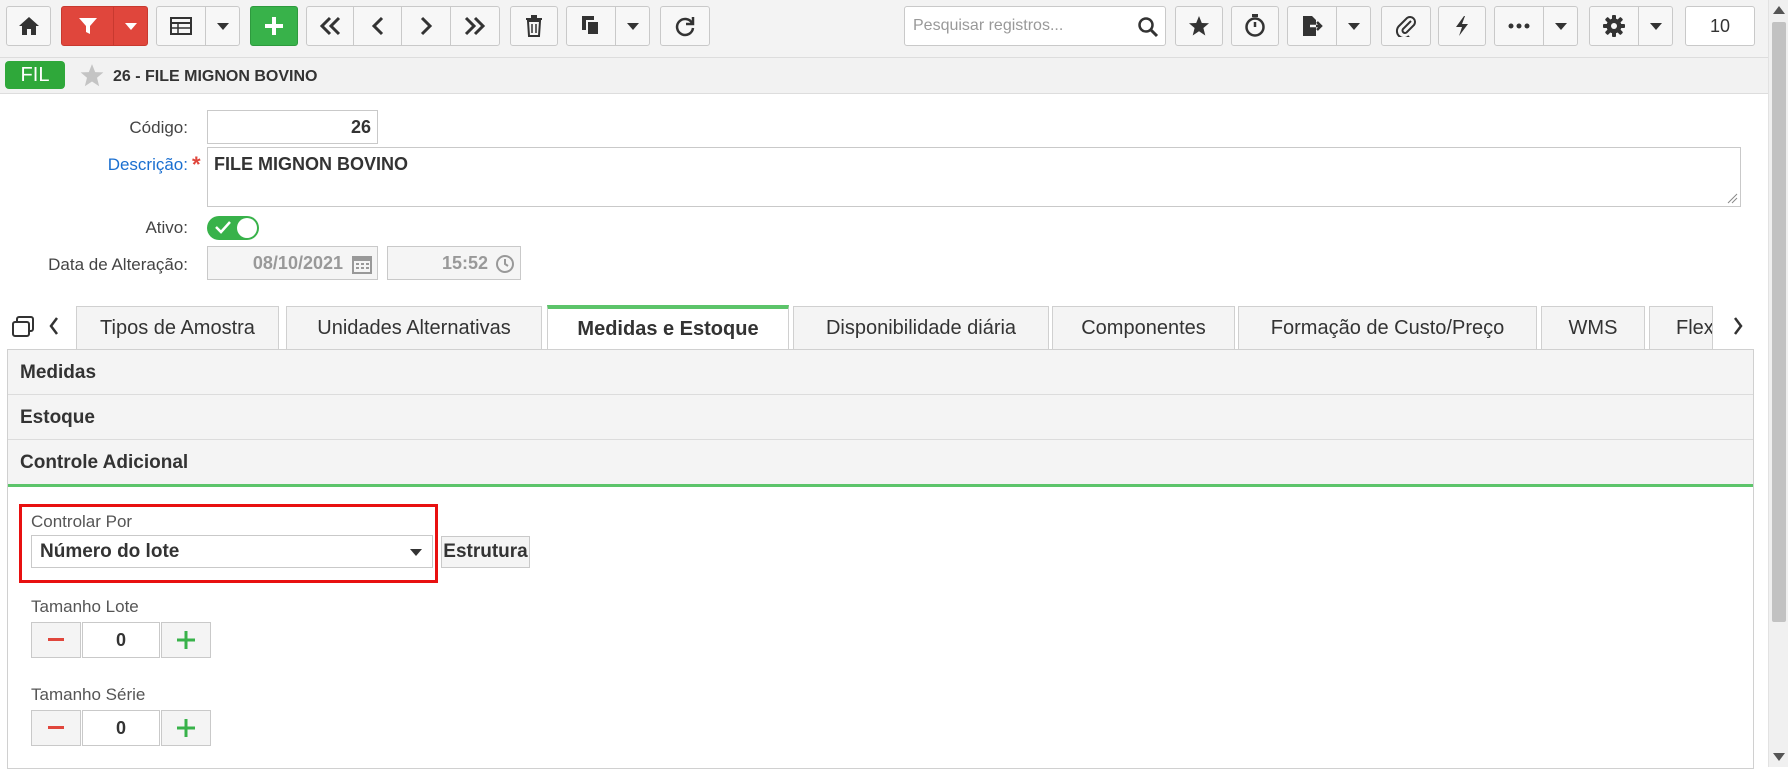 The image size is (1788, 769). Describe the element at coordinates (56, 640) in the screenshot. I see `tamanho-lote-decrement-button` at that location.